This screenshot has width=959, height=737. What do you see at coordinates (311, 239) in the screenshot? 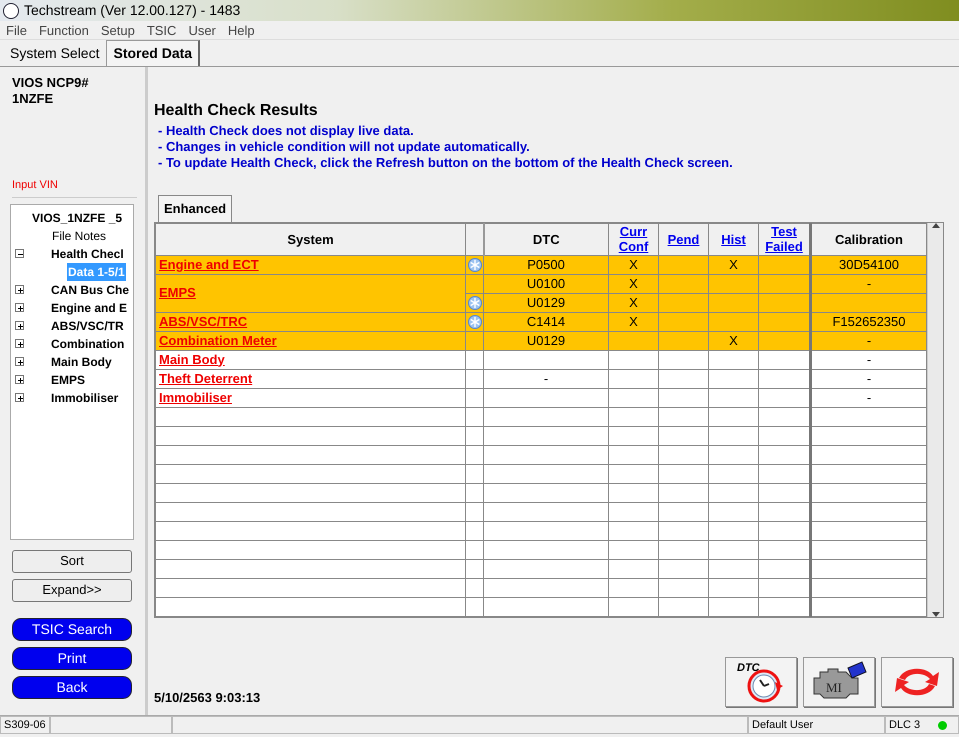
I see `column-header: System` at bounding box center [311, 239].